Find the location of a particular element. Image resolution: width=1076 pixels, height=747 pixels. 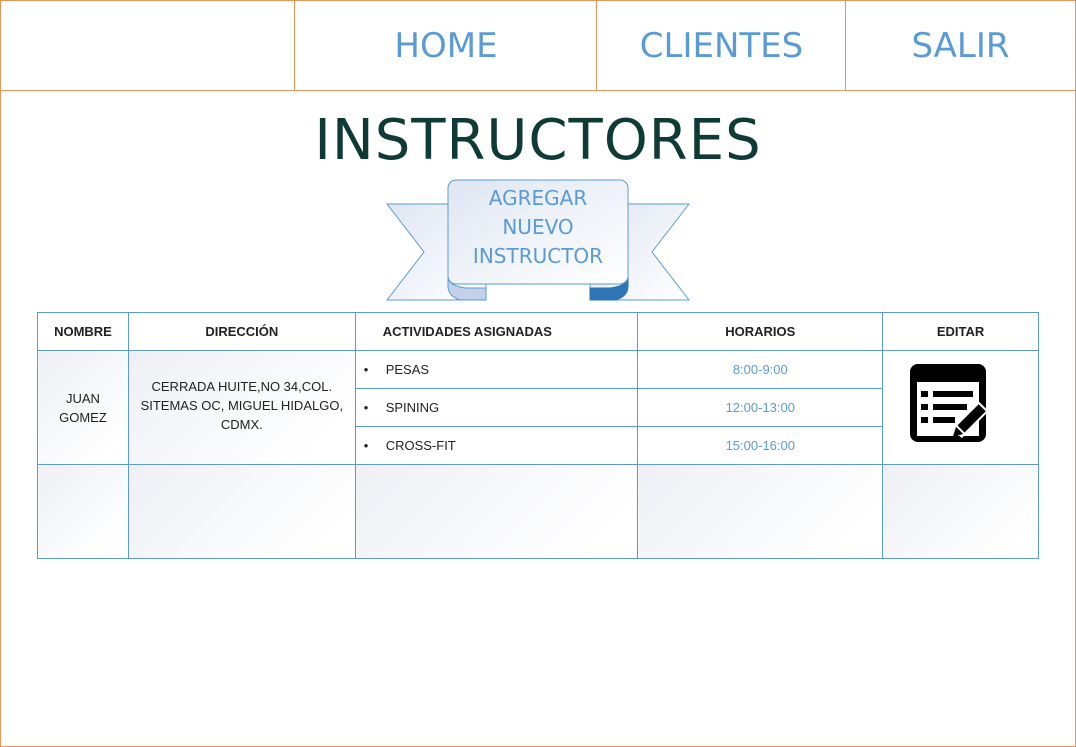

direccion-line1: CERRADA HUITE,NO 34,COL. is located at coordinates (242, 386).